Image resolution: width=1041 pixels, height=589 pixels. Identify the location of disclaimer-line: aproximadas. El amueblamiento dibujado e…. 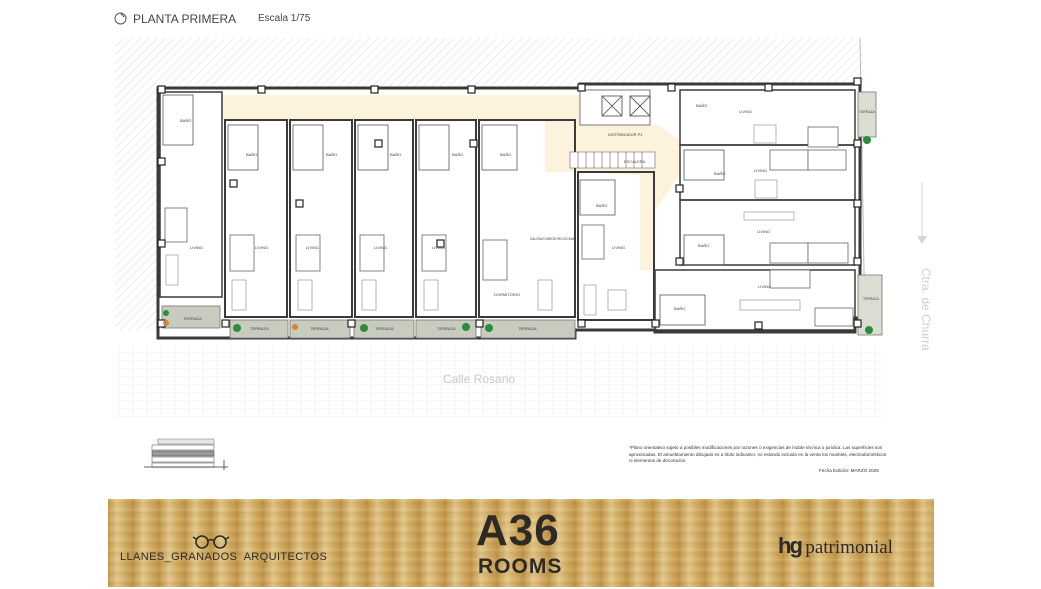
(758, 454).